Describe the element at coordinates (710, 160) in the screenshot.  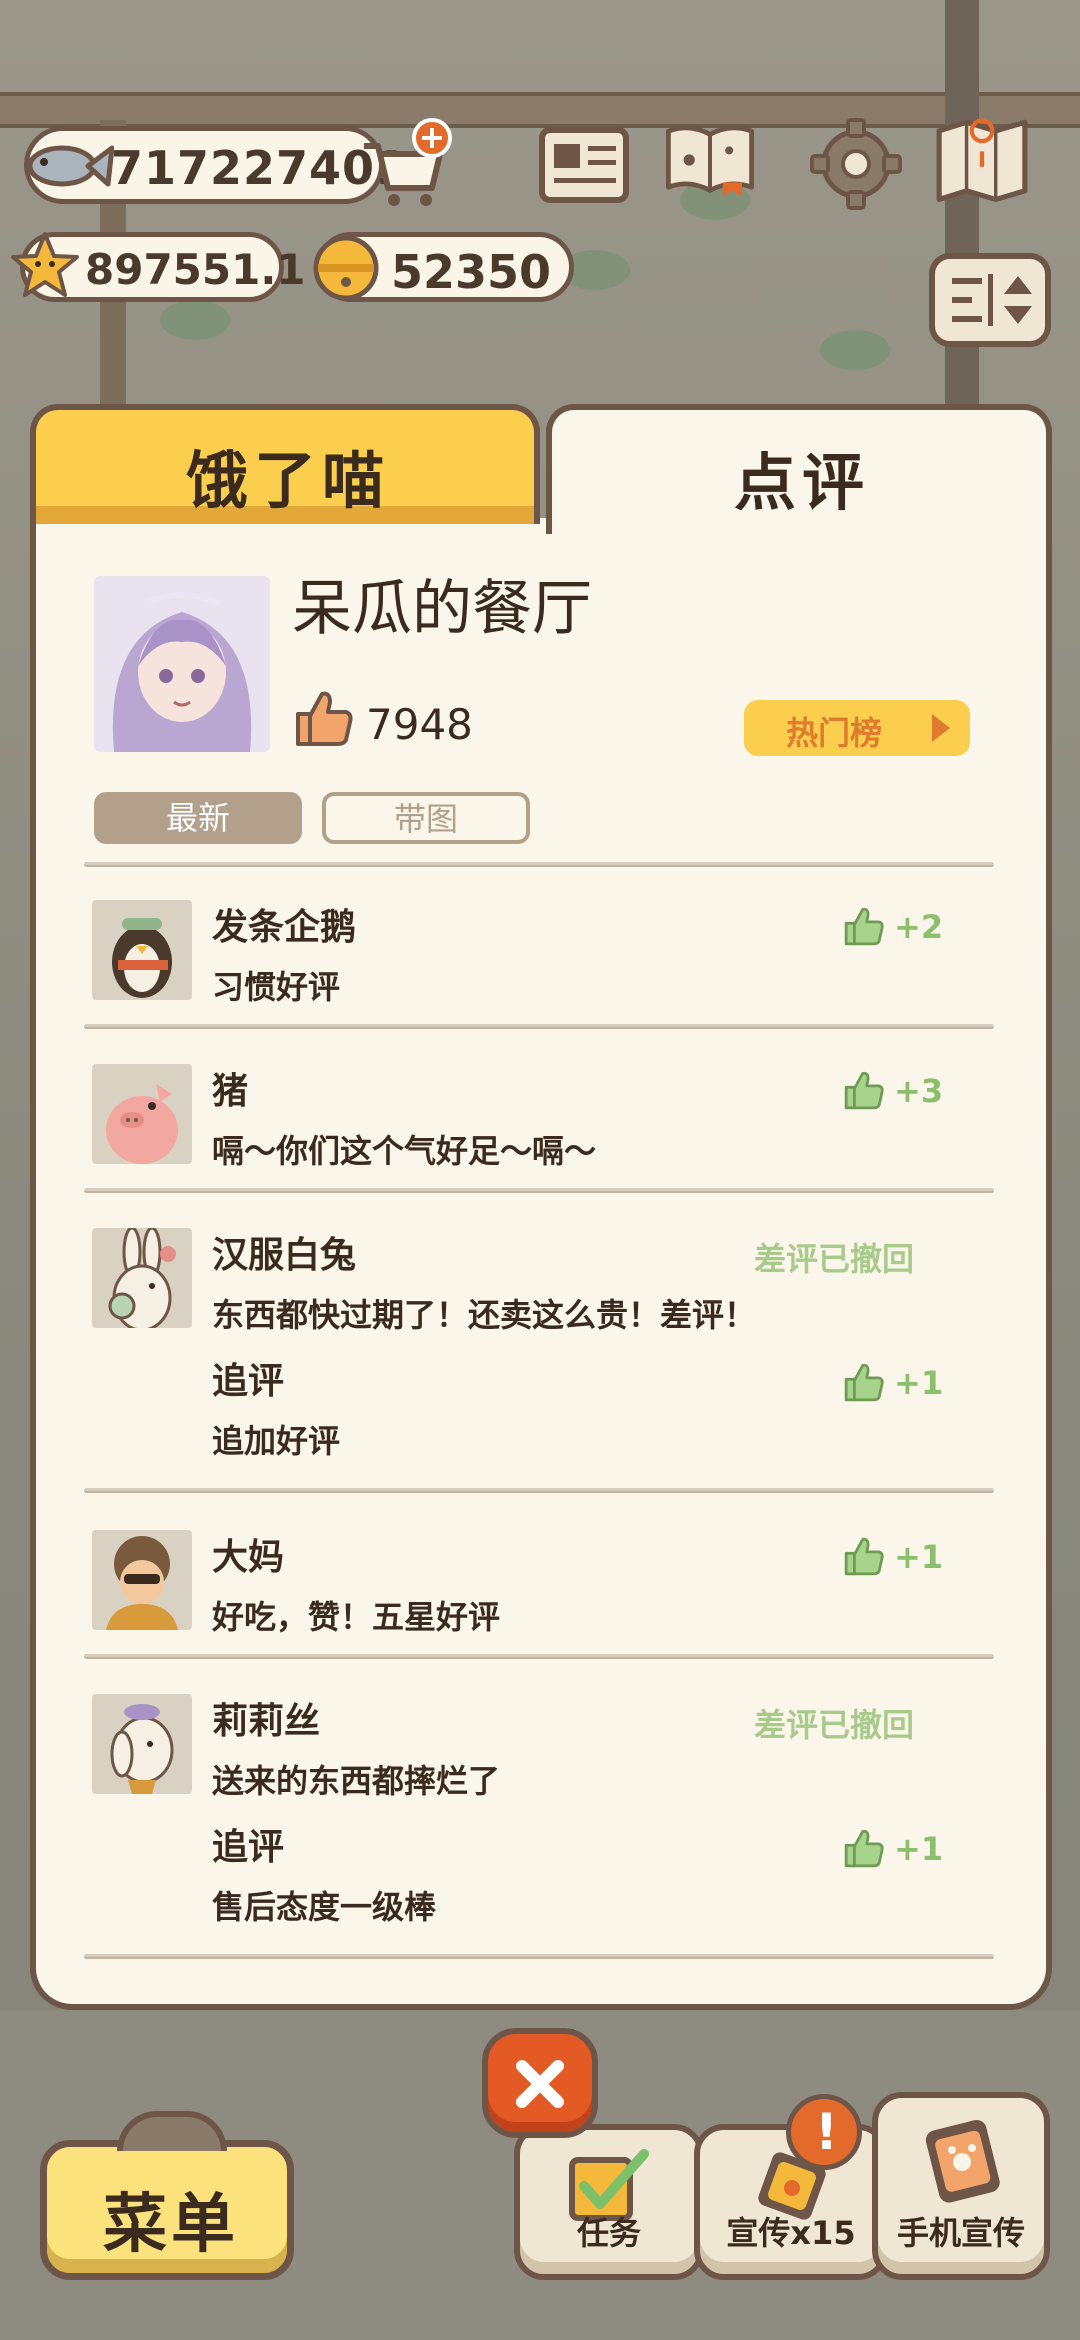
I see `paw-book-icon` at that location.